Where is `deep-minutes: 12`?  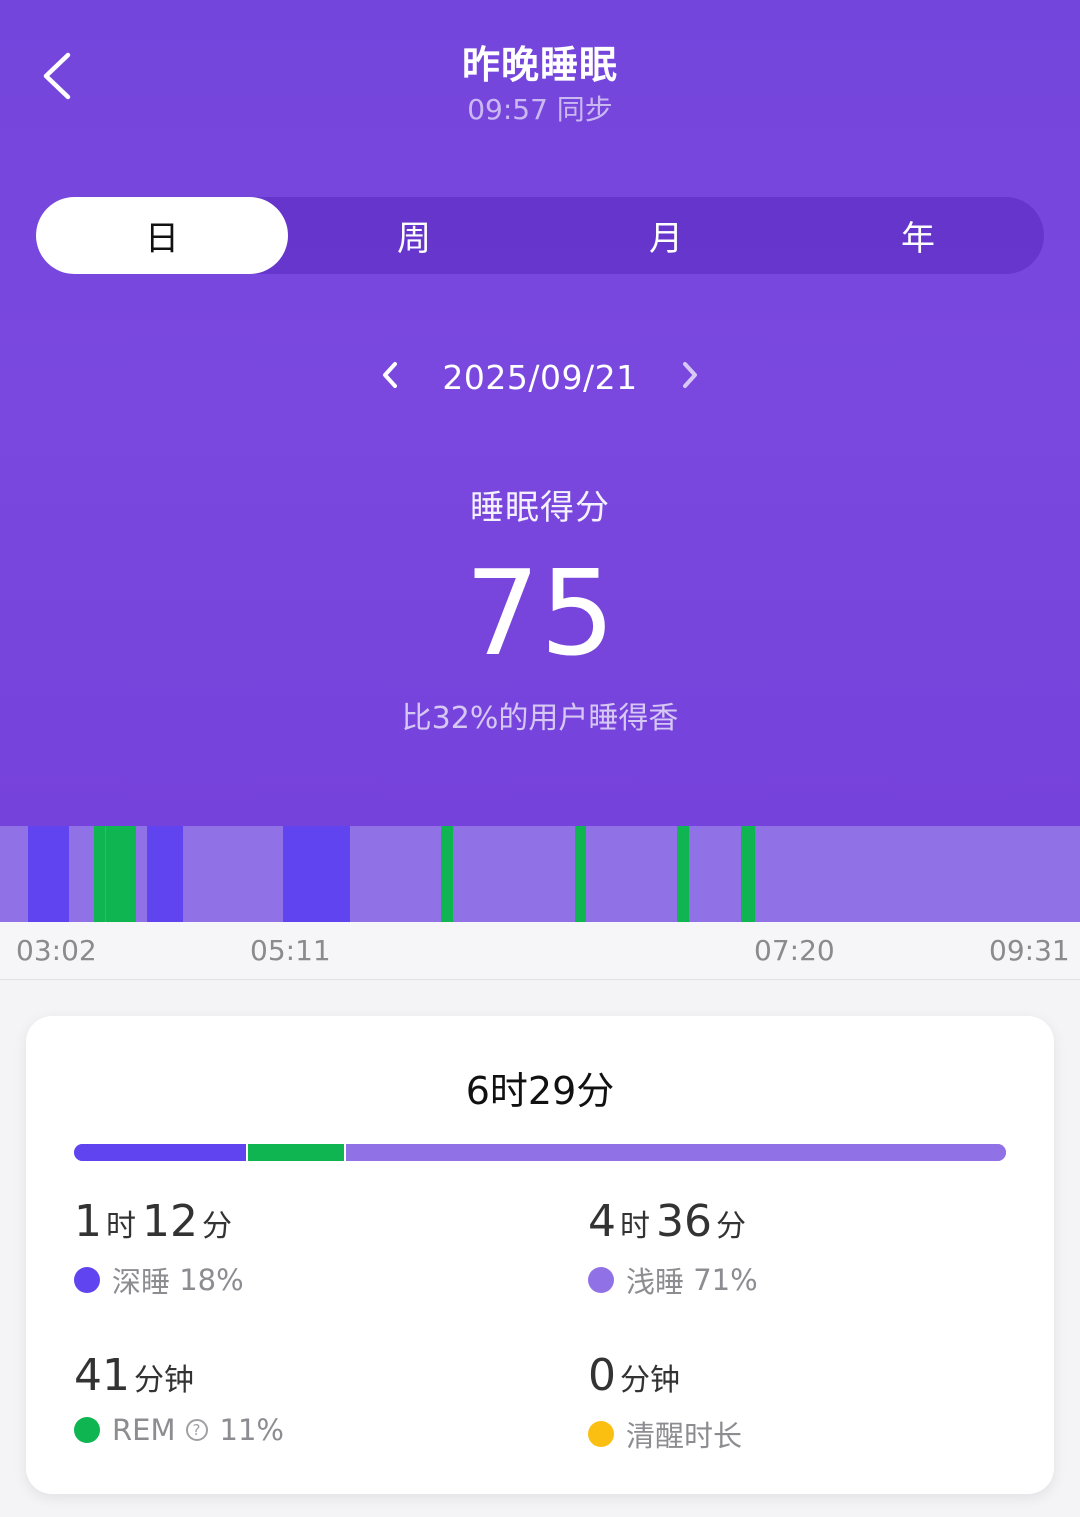 deep-minutes: 12 is located at coordinates (170, 1221).